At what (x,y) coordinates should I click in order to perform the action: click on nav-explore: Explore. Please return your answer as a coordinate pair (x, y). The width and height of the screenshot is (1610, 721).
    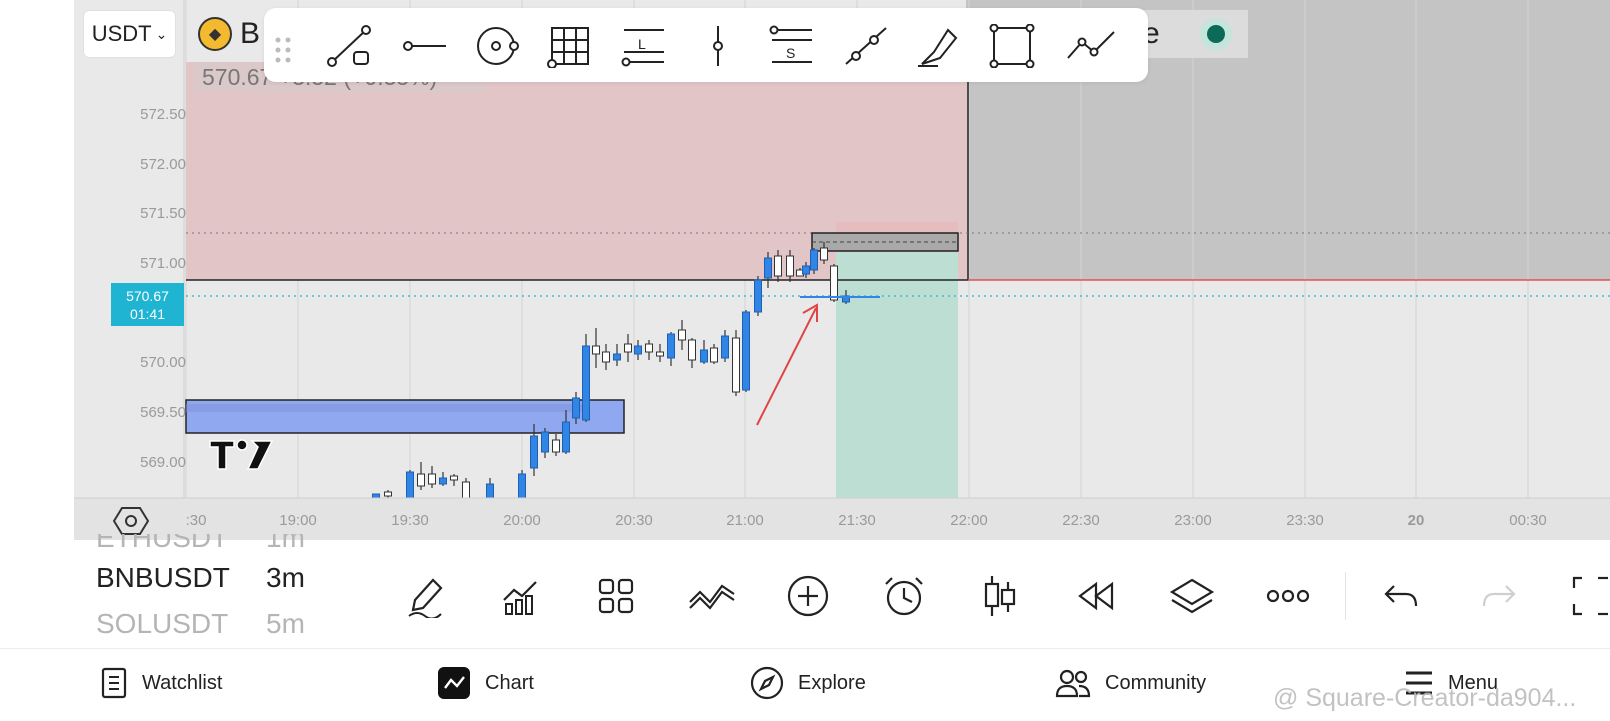
    Looking at the image, I should click on (808, 683).